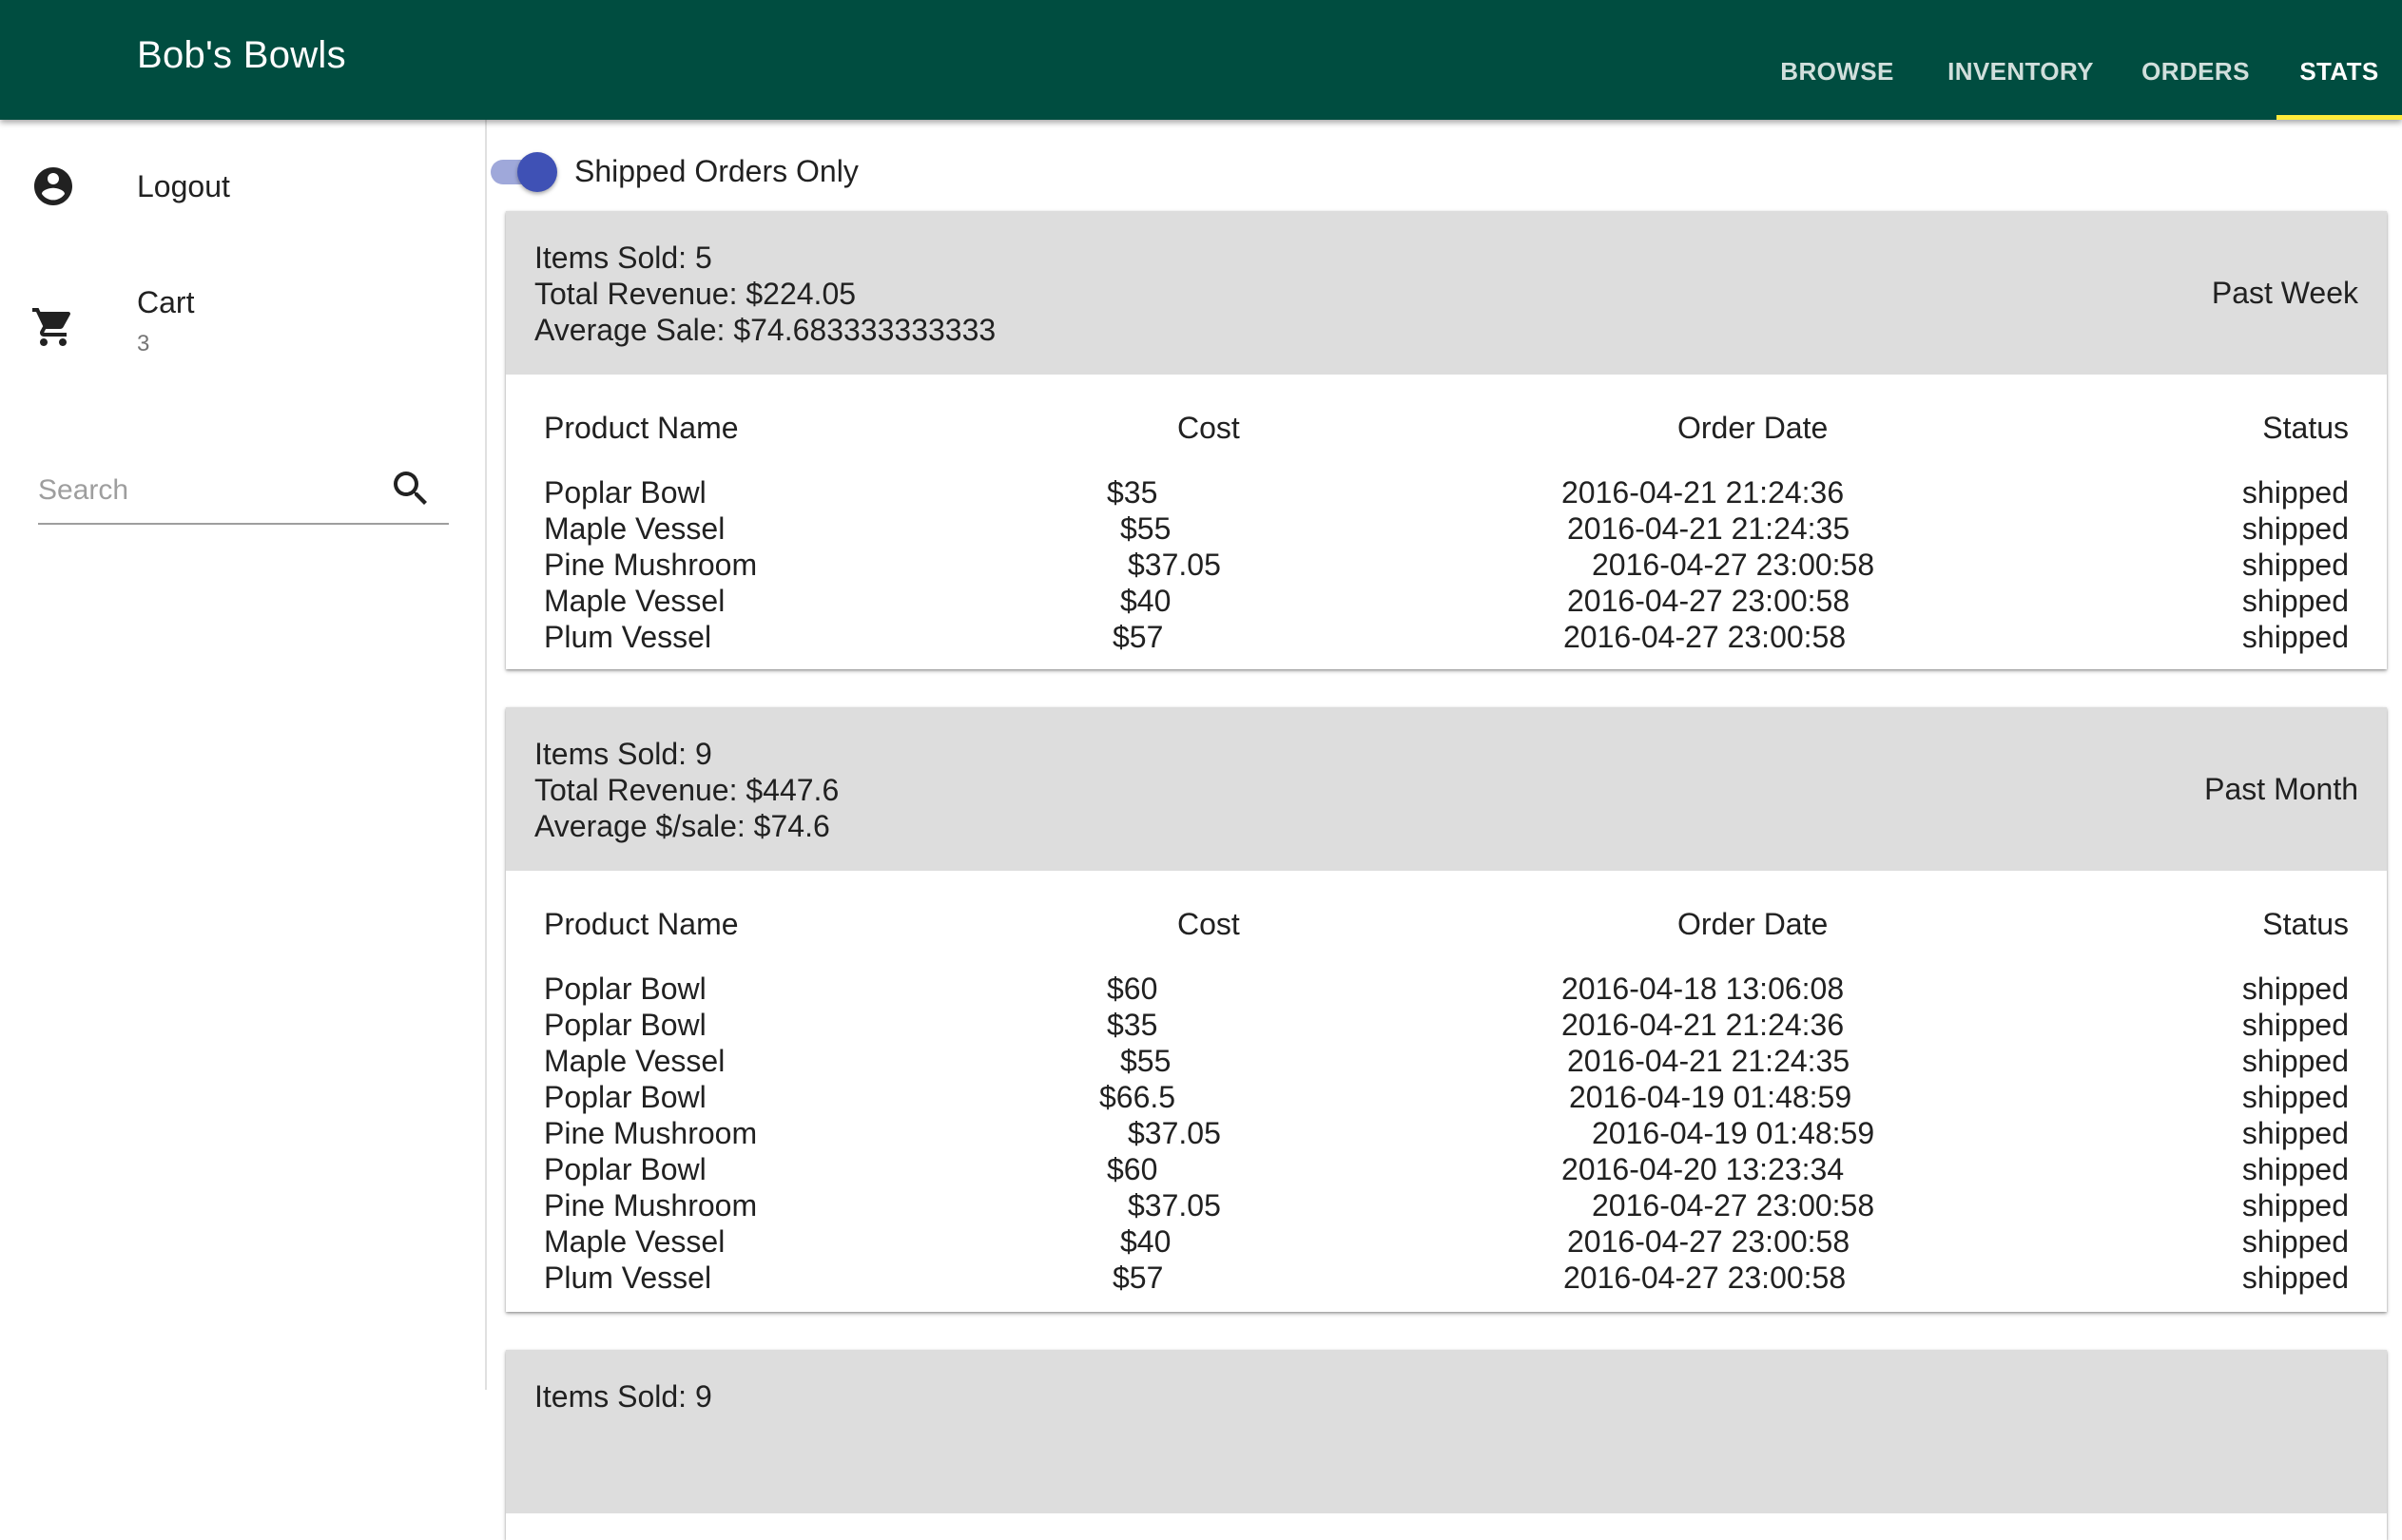 The height and width of the screenshot is (1540, 2402). Describe the element at coordinates (2284, 293) in the screenshot. I see `period-label: Past Week` at that location.